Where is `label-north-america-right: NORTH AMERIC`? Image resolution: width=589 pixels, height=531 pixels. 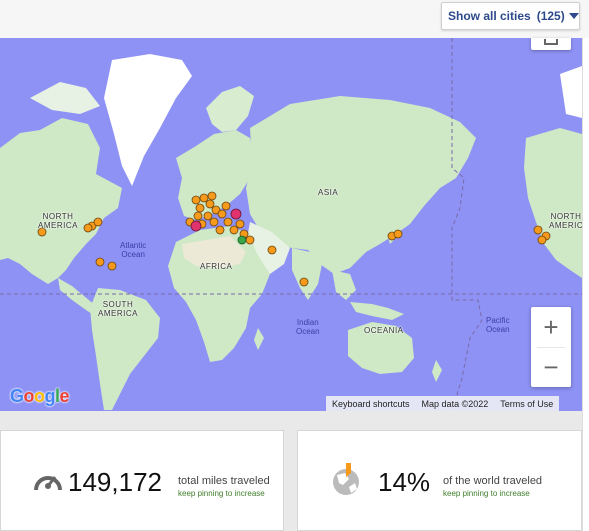
label-north-america-right: NORTH AMERIC is located at coordinates (565, 221).